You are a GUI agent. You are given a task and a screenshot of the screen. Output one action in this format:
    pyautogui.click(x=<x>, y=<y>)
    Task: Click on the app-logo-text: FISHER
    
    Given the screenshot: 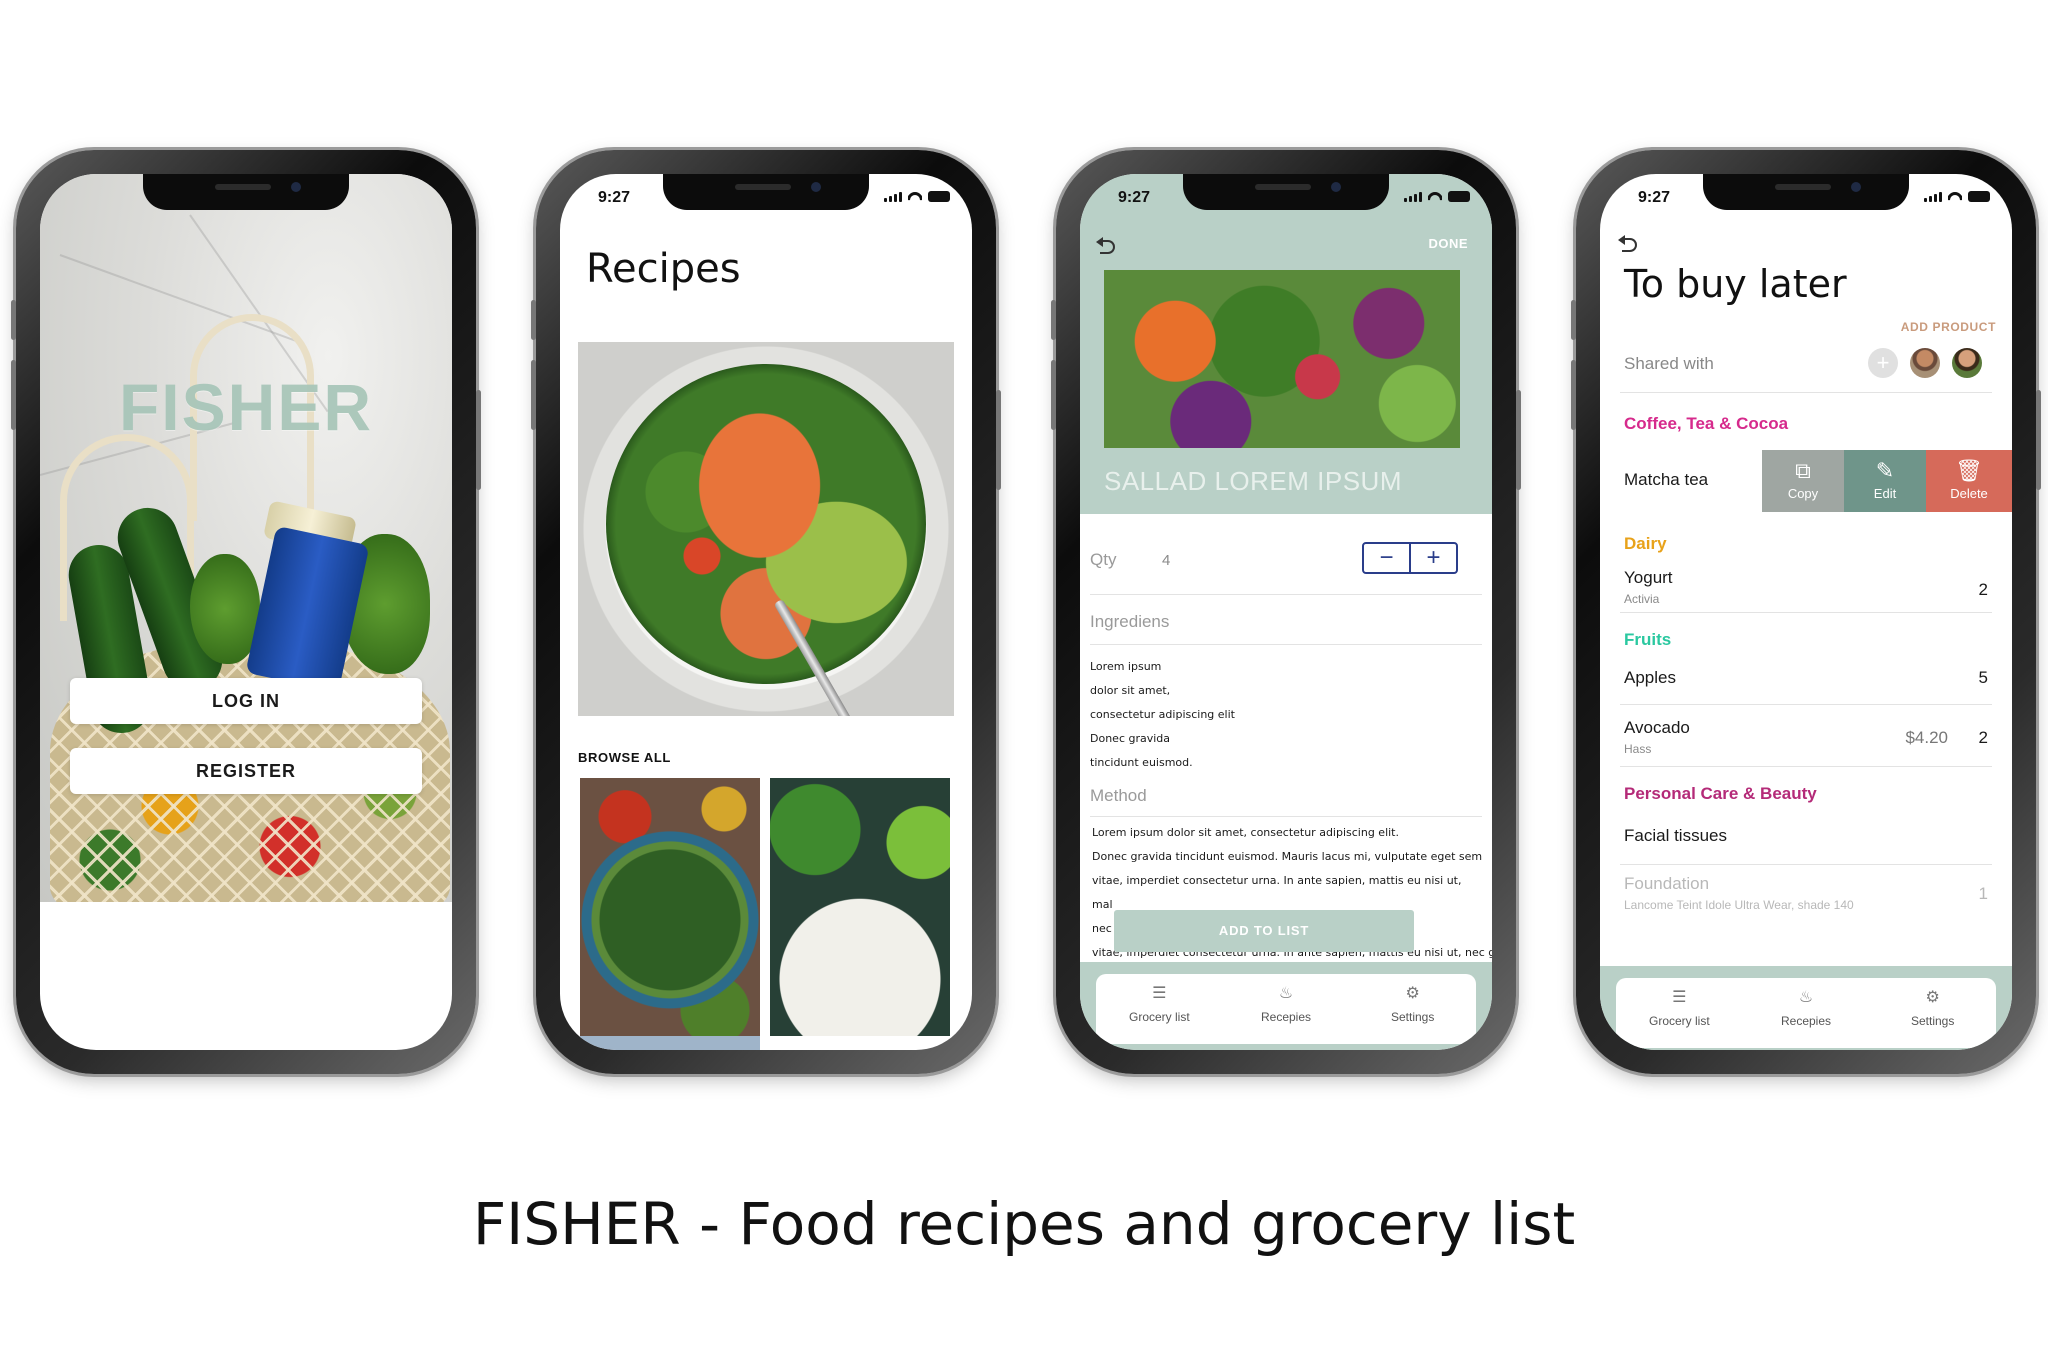 What is the action you would take?
    pyautogui.click(x=246, y=407)
    